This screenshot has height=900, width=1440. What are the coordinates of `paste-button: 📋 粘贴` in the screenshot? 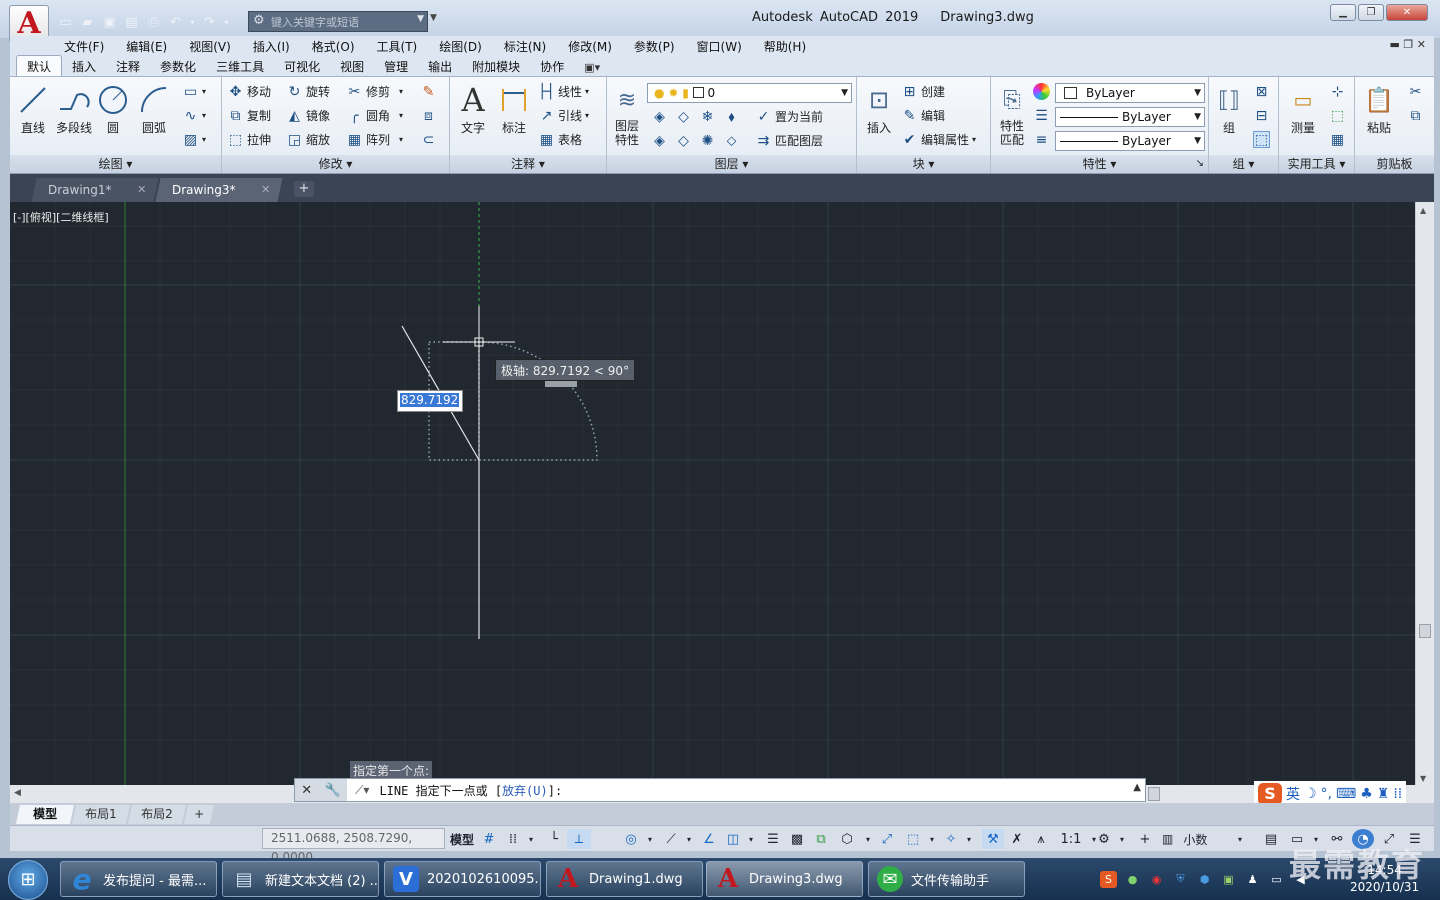 It's located at (1379, 109).